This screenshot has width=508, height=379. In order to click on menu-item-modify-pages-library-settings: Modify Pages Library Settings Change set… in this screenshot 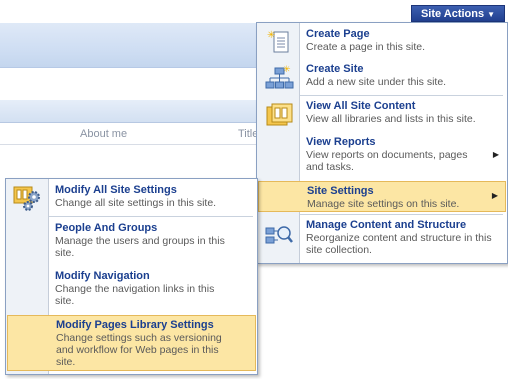, I will do `click(131, 343)`.